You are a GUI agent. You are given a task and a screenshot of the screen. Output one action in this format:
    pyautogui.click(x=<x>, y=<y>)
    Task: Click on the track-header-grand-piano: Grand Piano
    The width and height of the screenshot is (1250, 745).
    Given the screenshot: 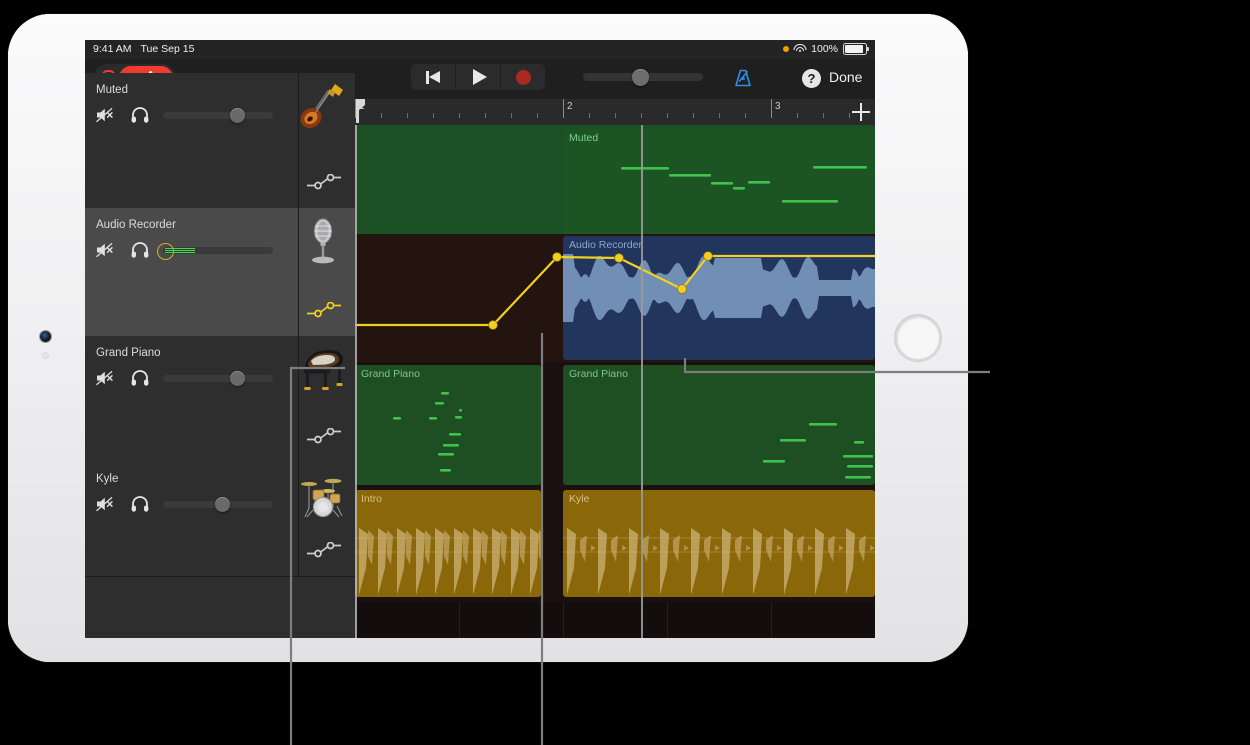 What is the action you would take?
    pyautogui.click(x=220, y=399)
    